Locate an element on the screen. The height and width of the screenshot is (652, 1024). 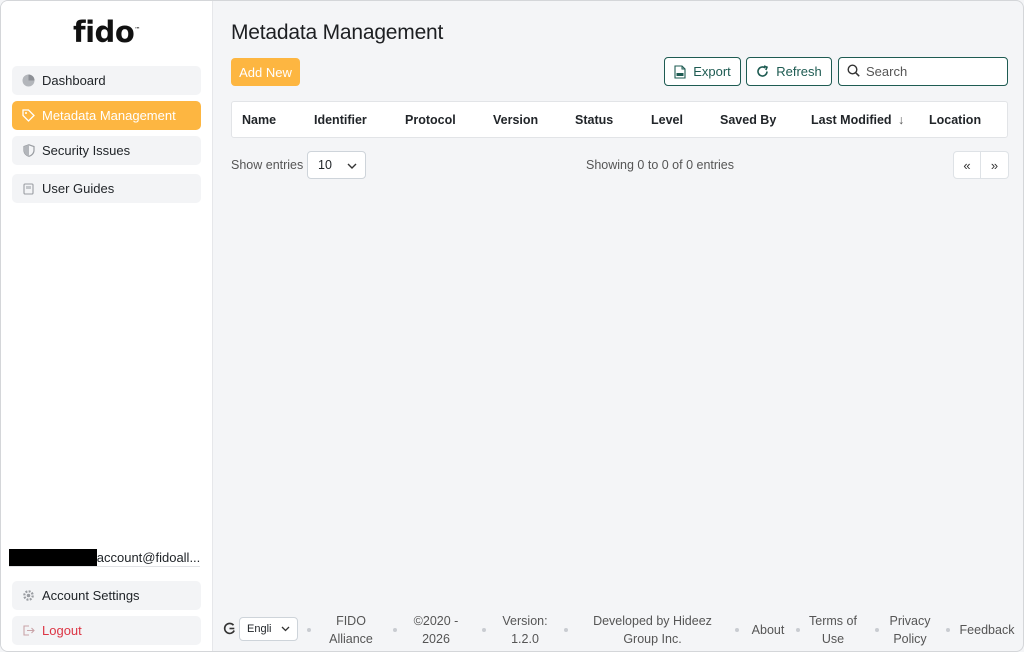
version-text: Version: 1.2.0 is located at coordinates (525, 630).